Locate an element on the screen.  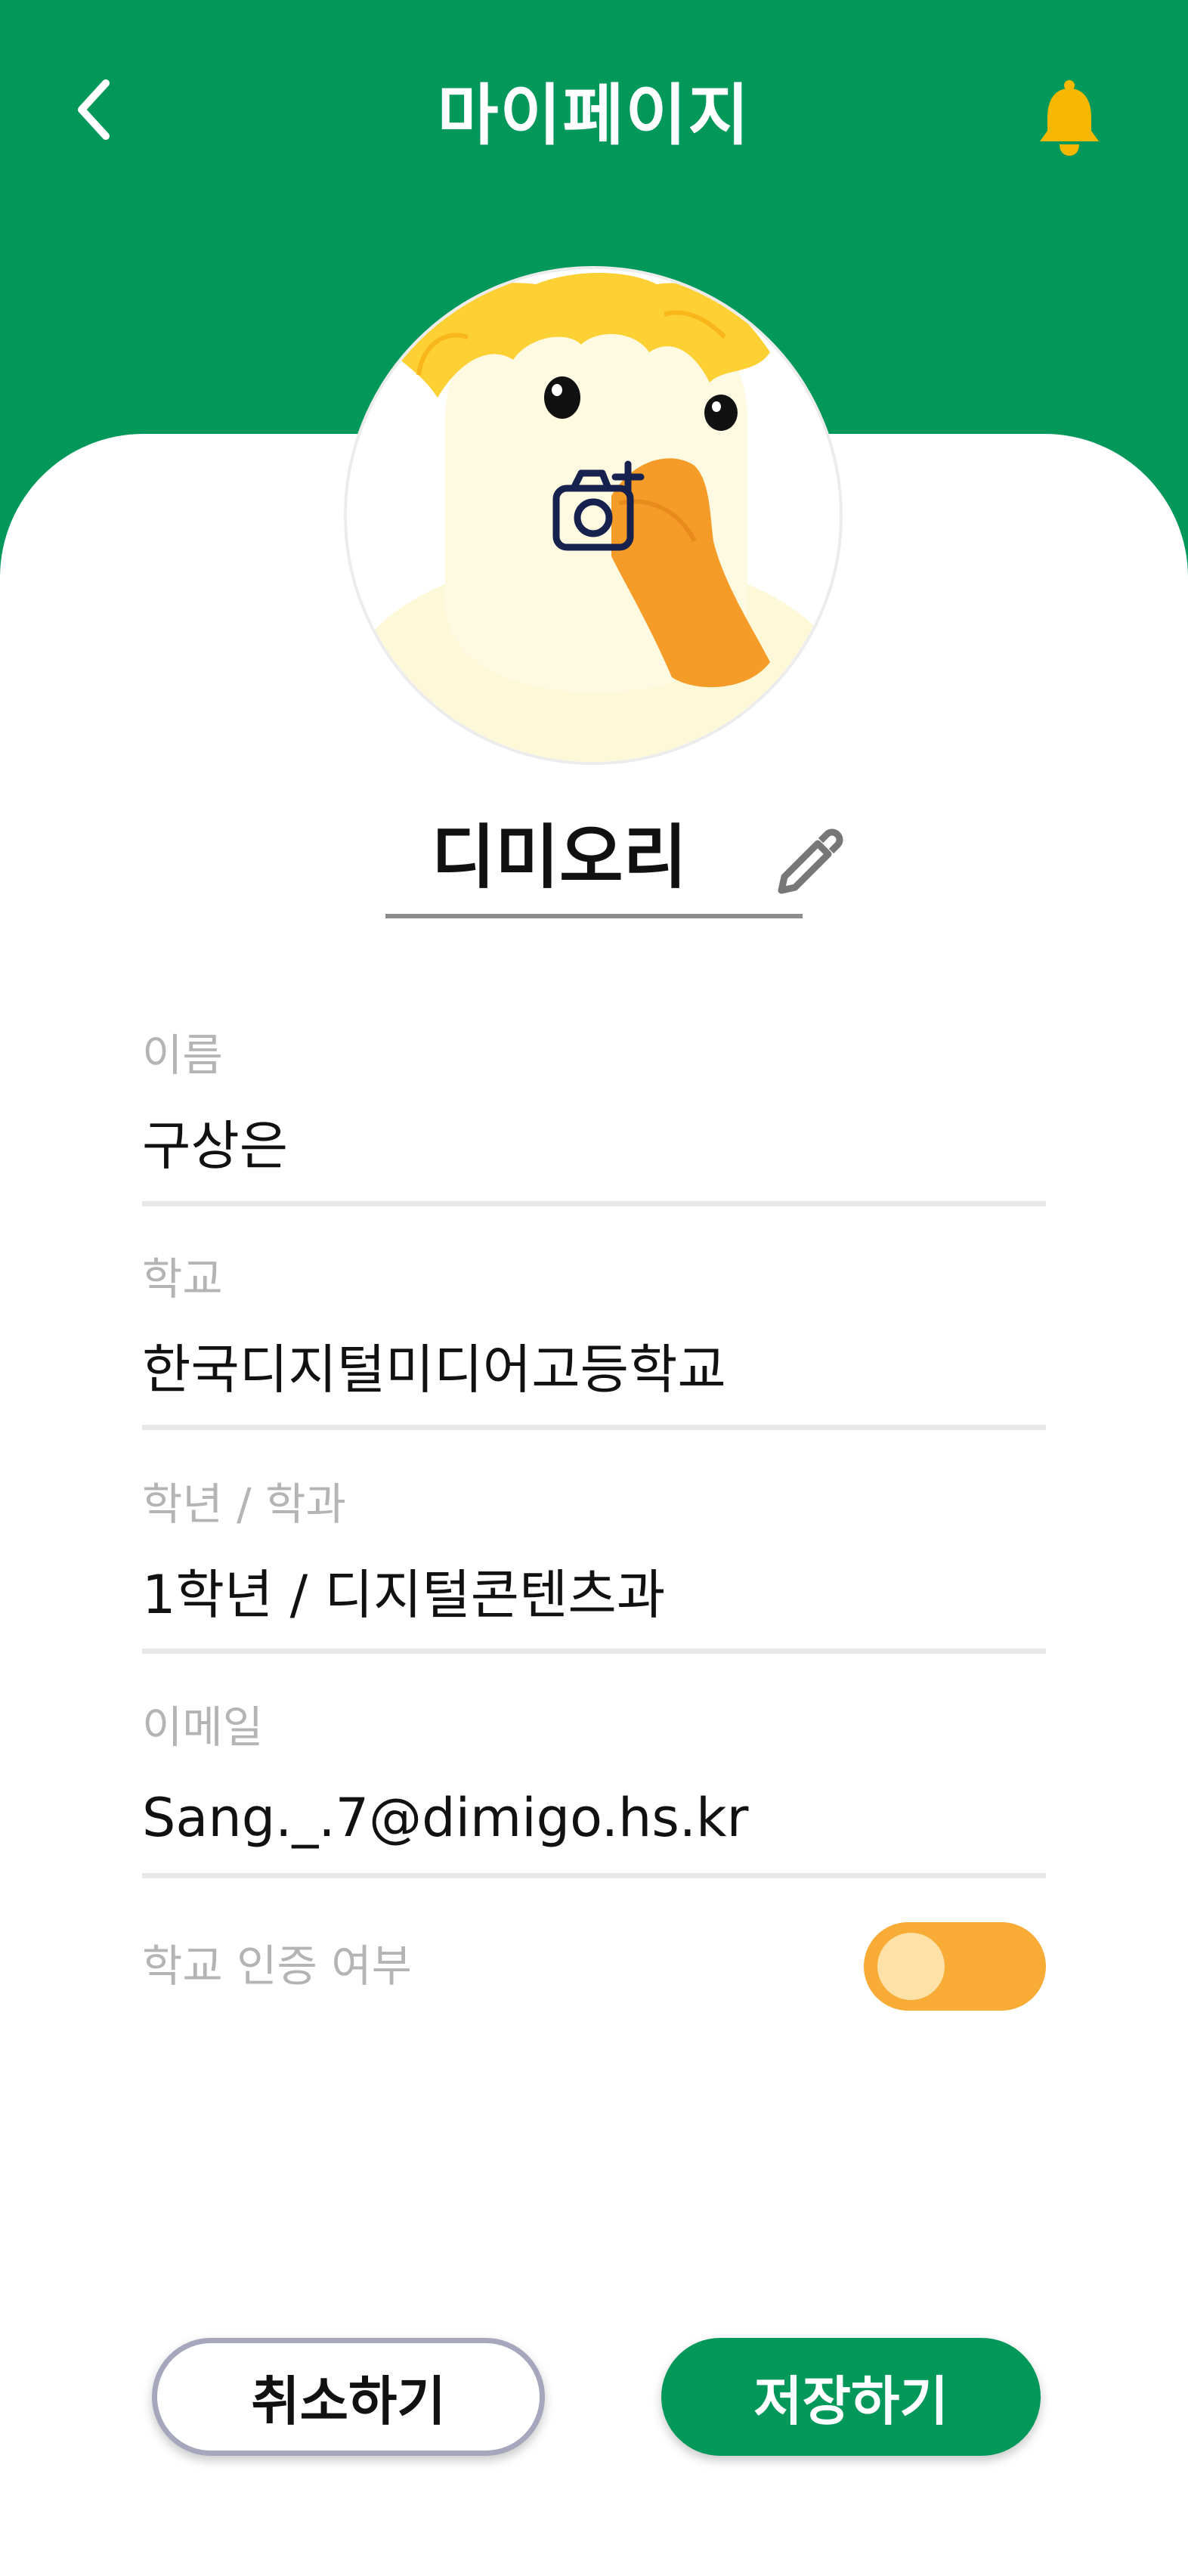
grade-department-field: 학년 / 학과 1학년 / 디지털콘텐츠과 is located at coordinates (594, 1564).